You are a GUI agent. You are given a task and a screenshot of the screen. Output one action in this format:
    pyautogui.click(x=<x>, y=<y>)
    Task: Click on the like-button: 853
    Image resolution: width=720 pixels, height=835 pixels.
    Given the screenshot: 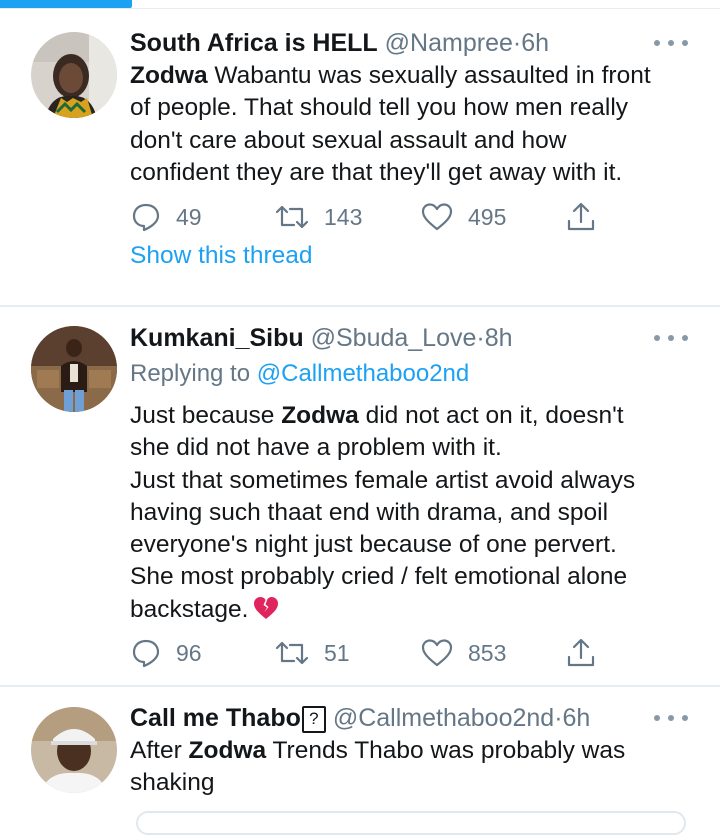 What is the action you would take?
    pyautogui.click(x=463, y=653)
    